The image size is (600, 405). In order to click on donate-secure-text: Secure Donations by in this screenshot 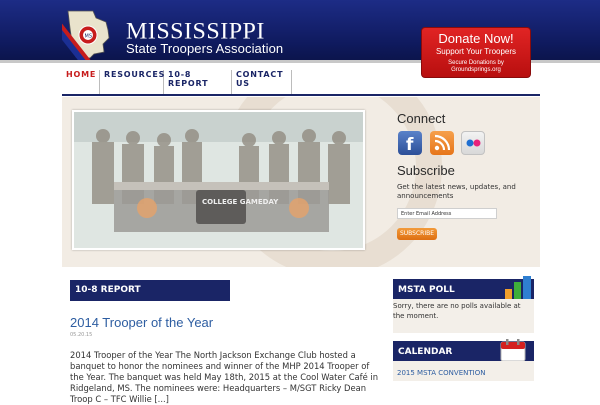, I will do `click(476, 63)`.